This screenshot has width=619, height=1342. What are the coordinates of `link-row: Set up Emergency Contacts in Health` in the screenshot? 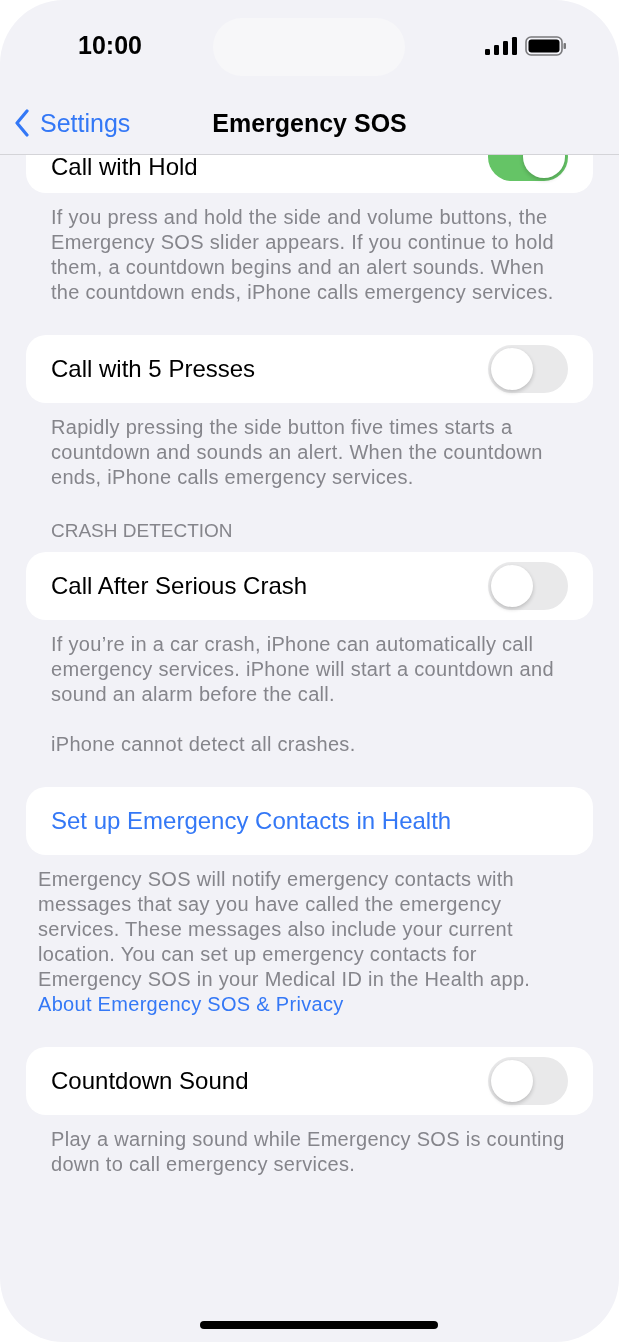 It's located at (251, 821).